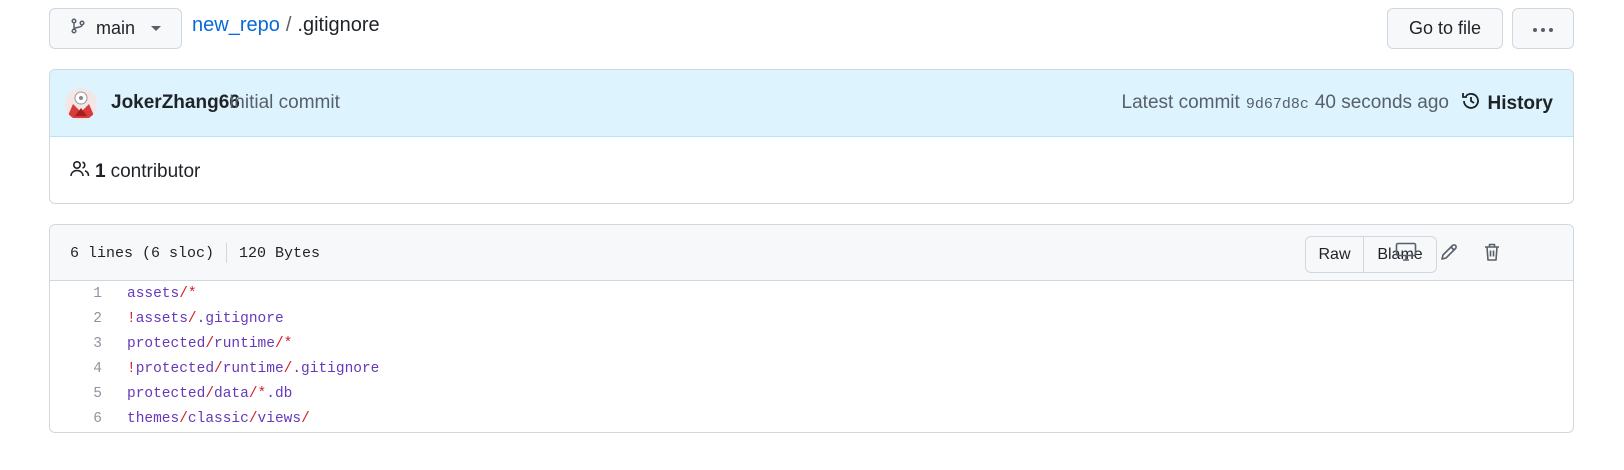 Image resolution: width=1624 pixels, height=470 pixels. What do you see at coordinates (76, 319) in the screenshot?
I see `line-number: 2` at bounding box center [76, 319].